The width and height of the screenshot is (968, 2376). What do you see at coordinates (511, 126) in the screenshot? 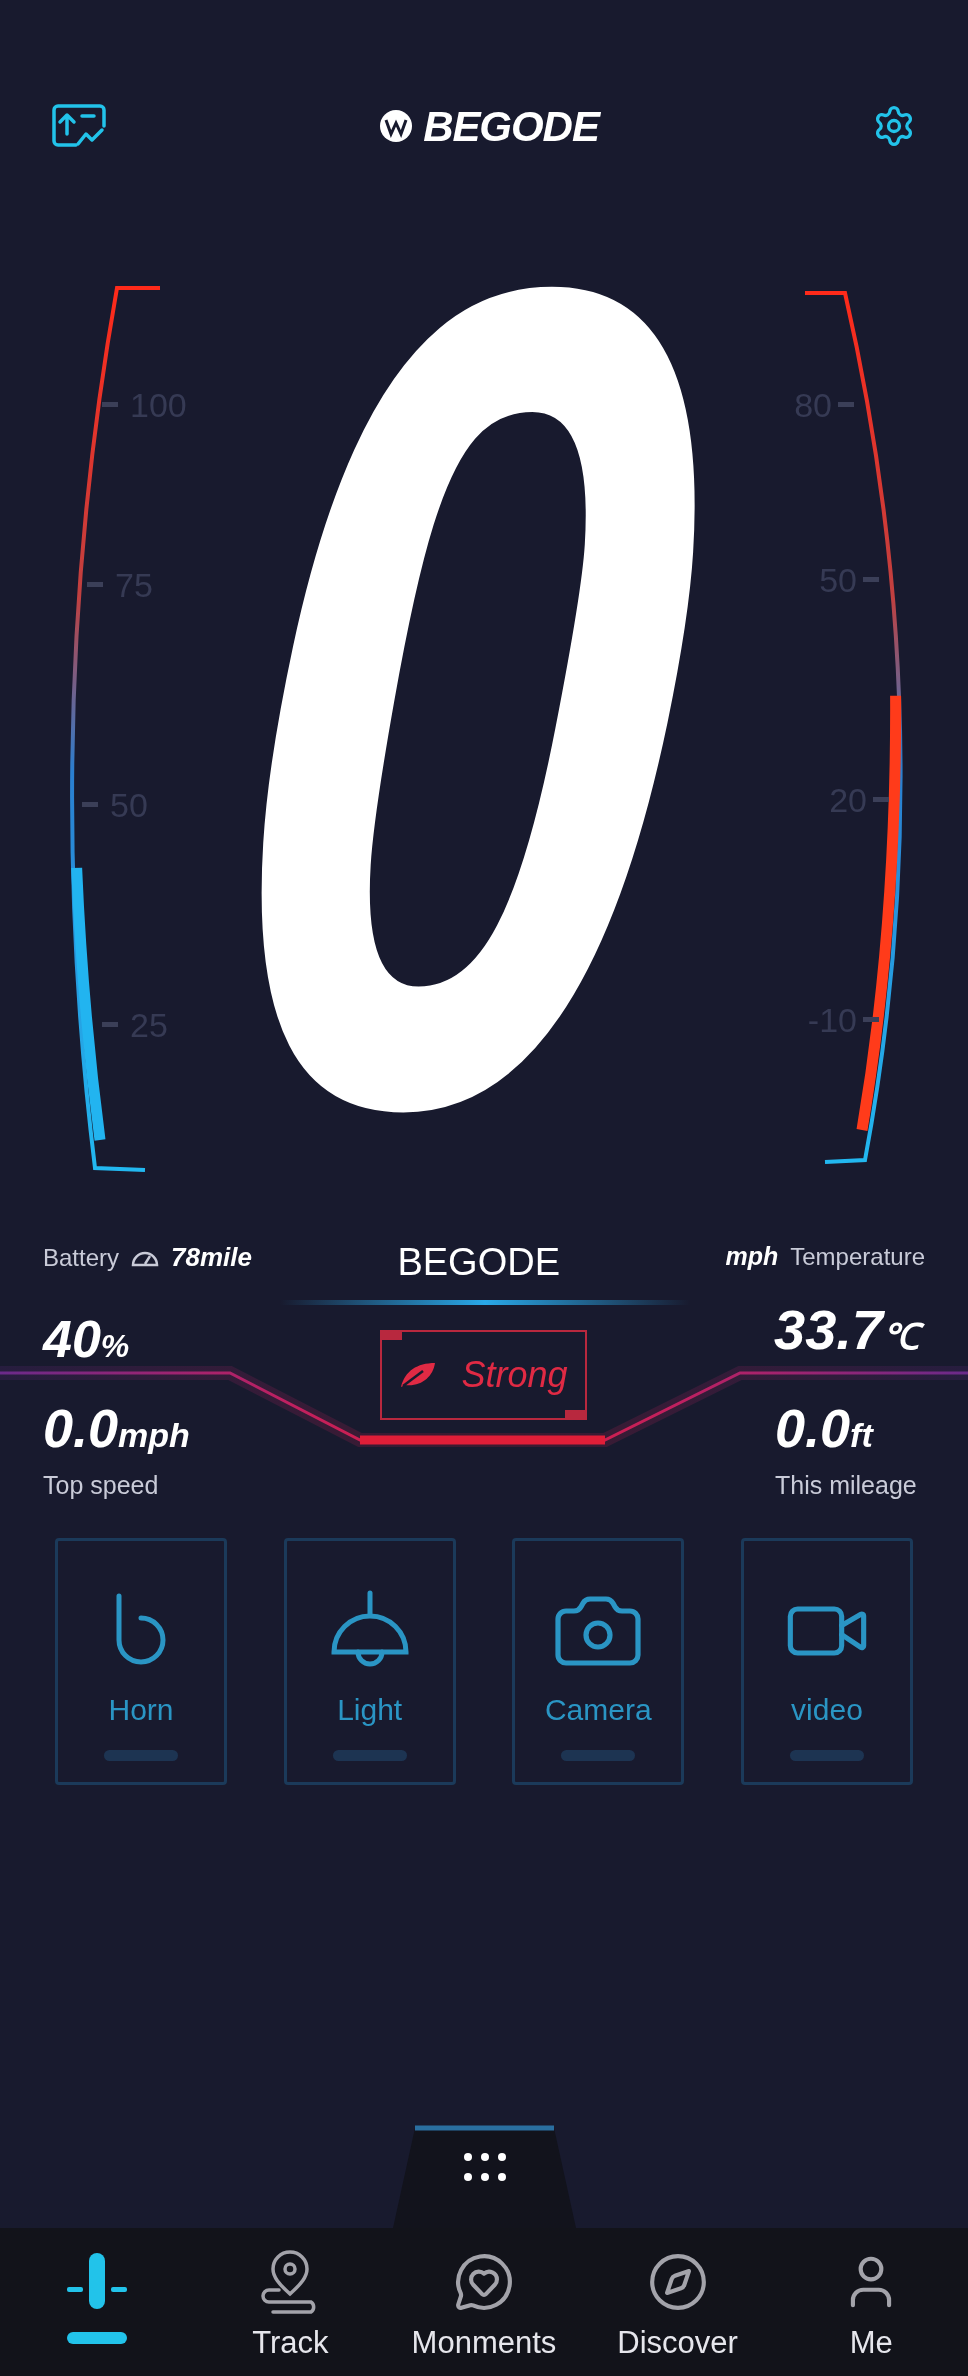
I see `brand-name: BEGODE` at bounding box center [511, 126].